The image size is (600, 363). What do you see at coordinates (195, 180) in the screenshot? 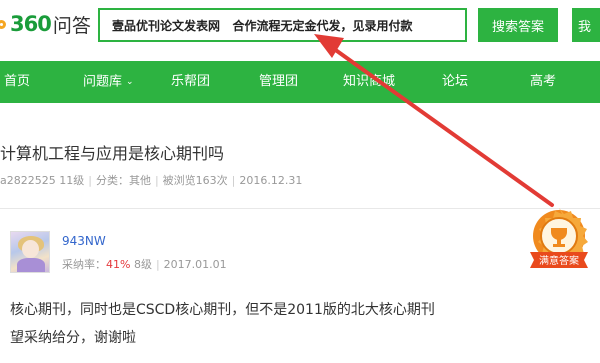
I see `question-views: 被浏览163次` at bounding box center [195, 180].